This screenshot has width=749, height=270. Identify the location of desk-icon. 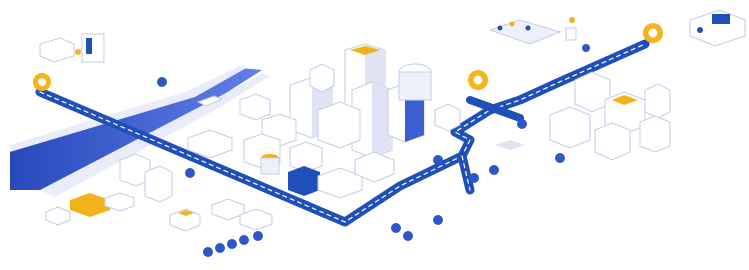
(717, 28).